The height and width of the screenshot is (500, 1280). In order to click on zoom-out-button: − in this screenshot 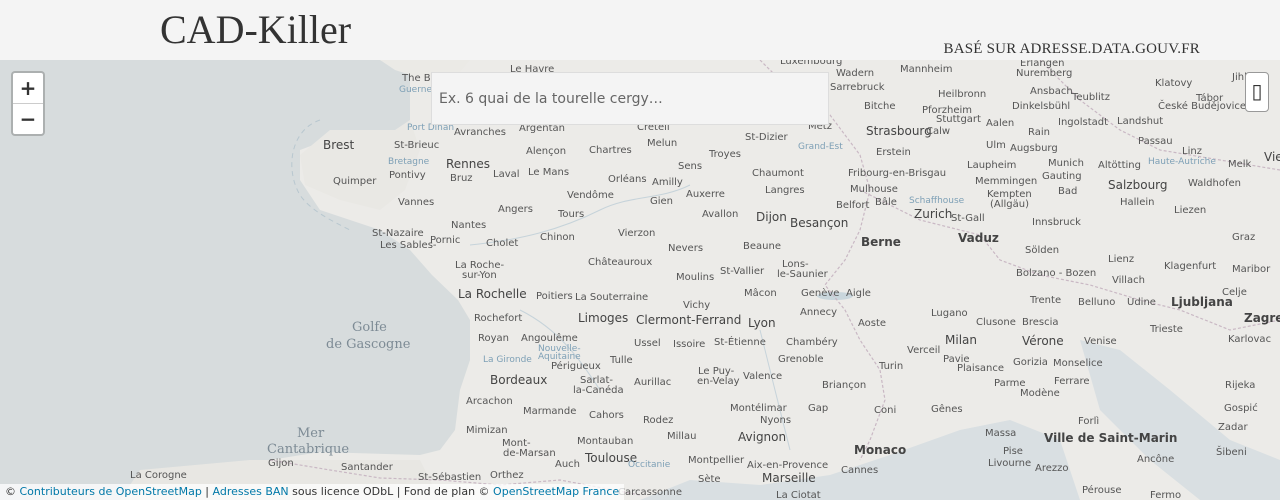, I will do `click(28, 118)`.